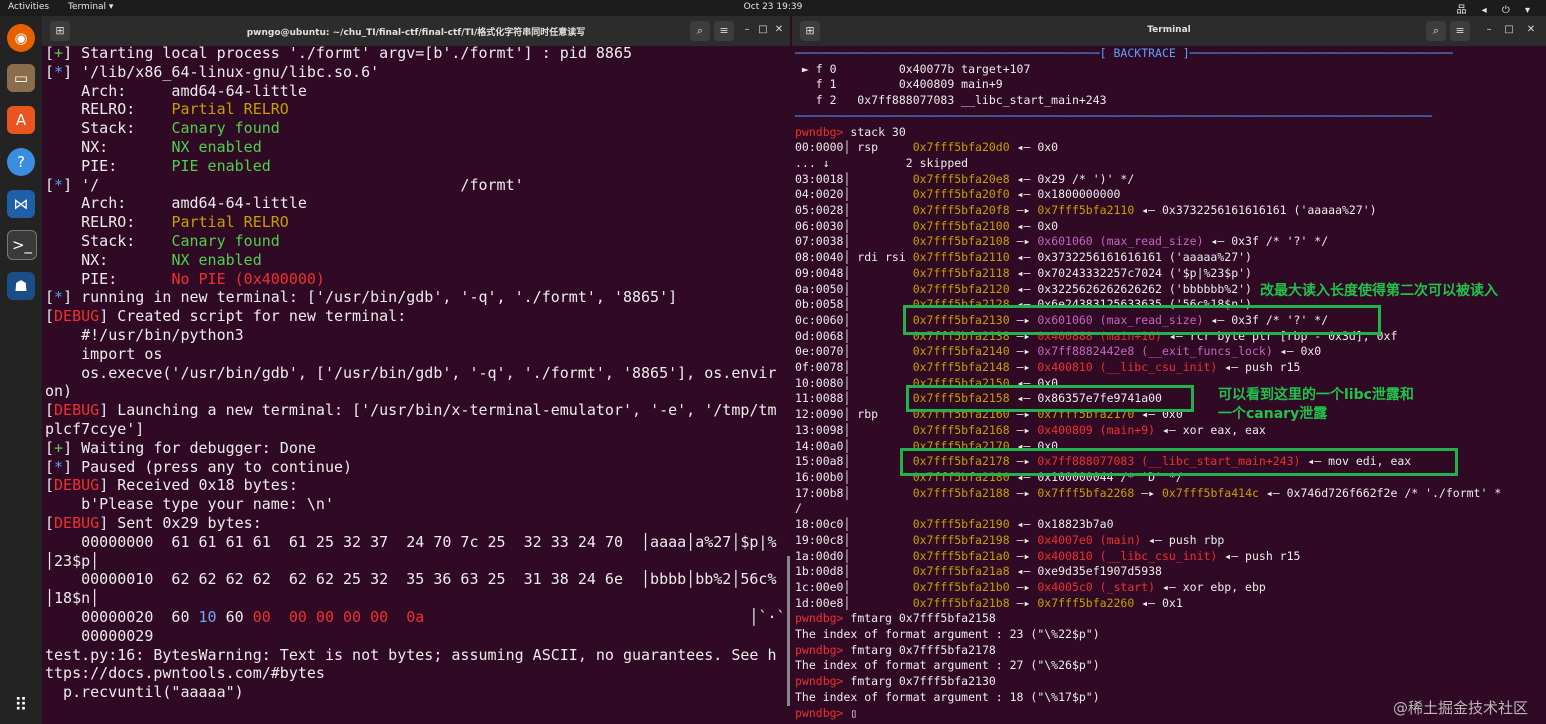  What do you see at coordinates (854, 367) in the screenshot?
I see `terminal-text: 0f:0078│` at bounding box center [854, 367].